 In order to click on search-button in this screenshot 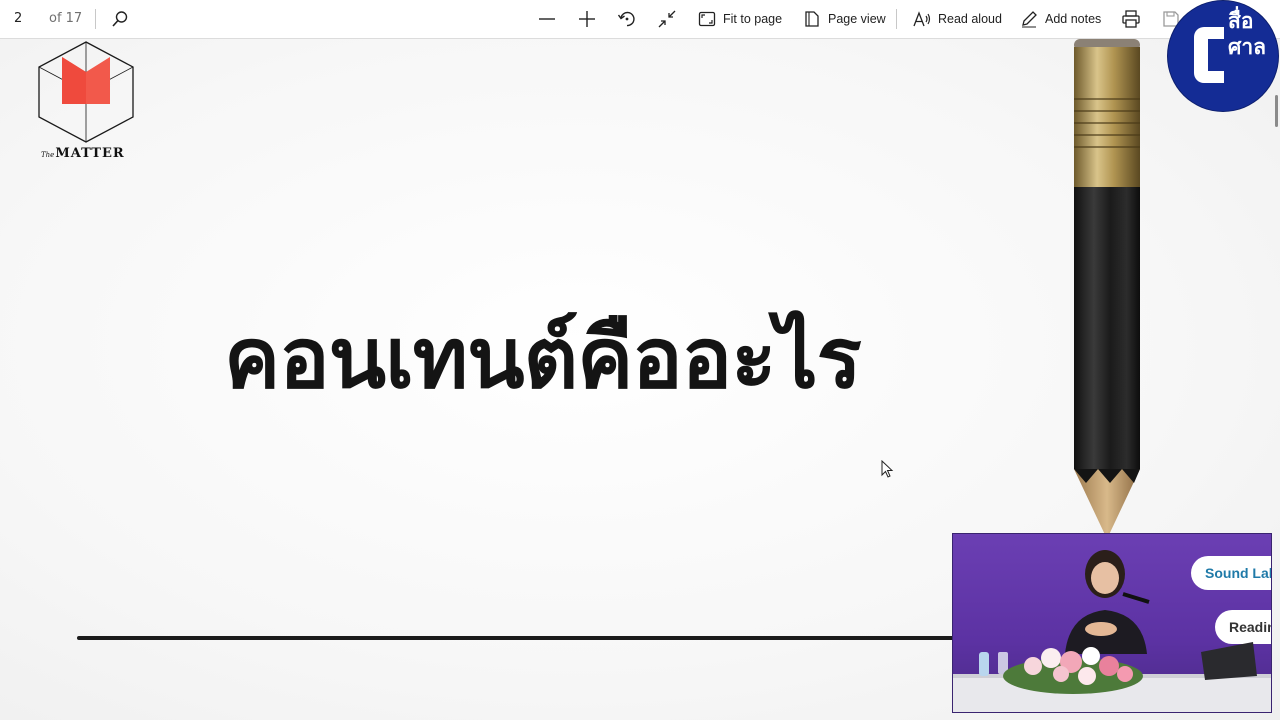, I will do `click(120, 19)`.